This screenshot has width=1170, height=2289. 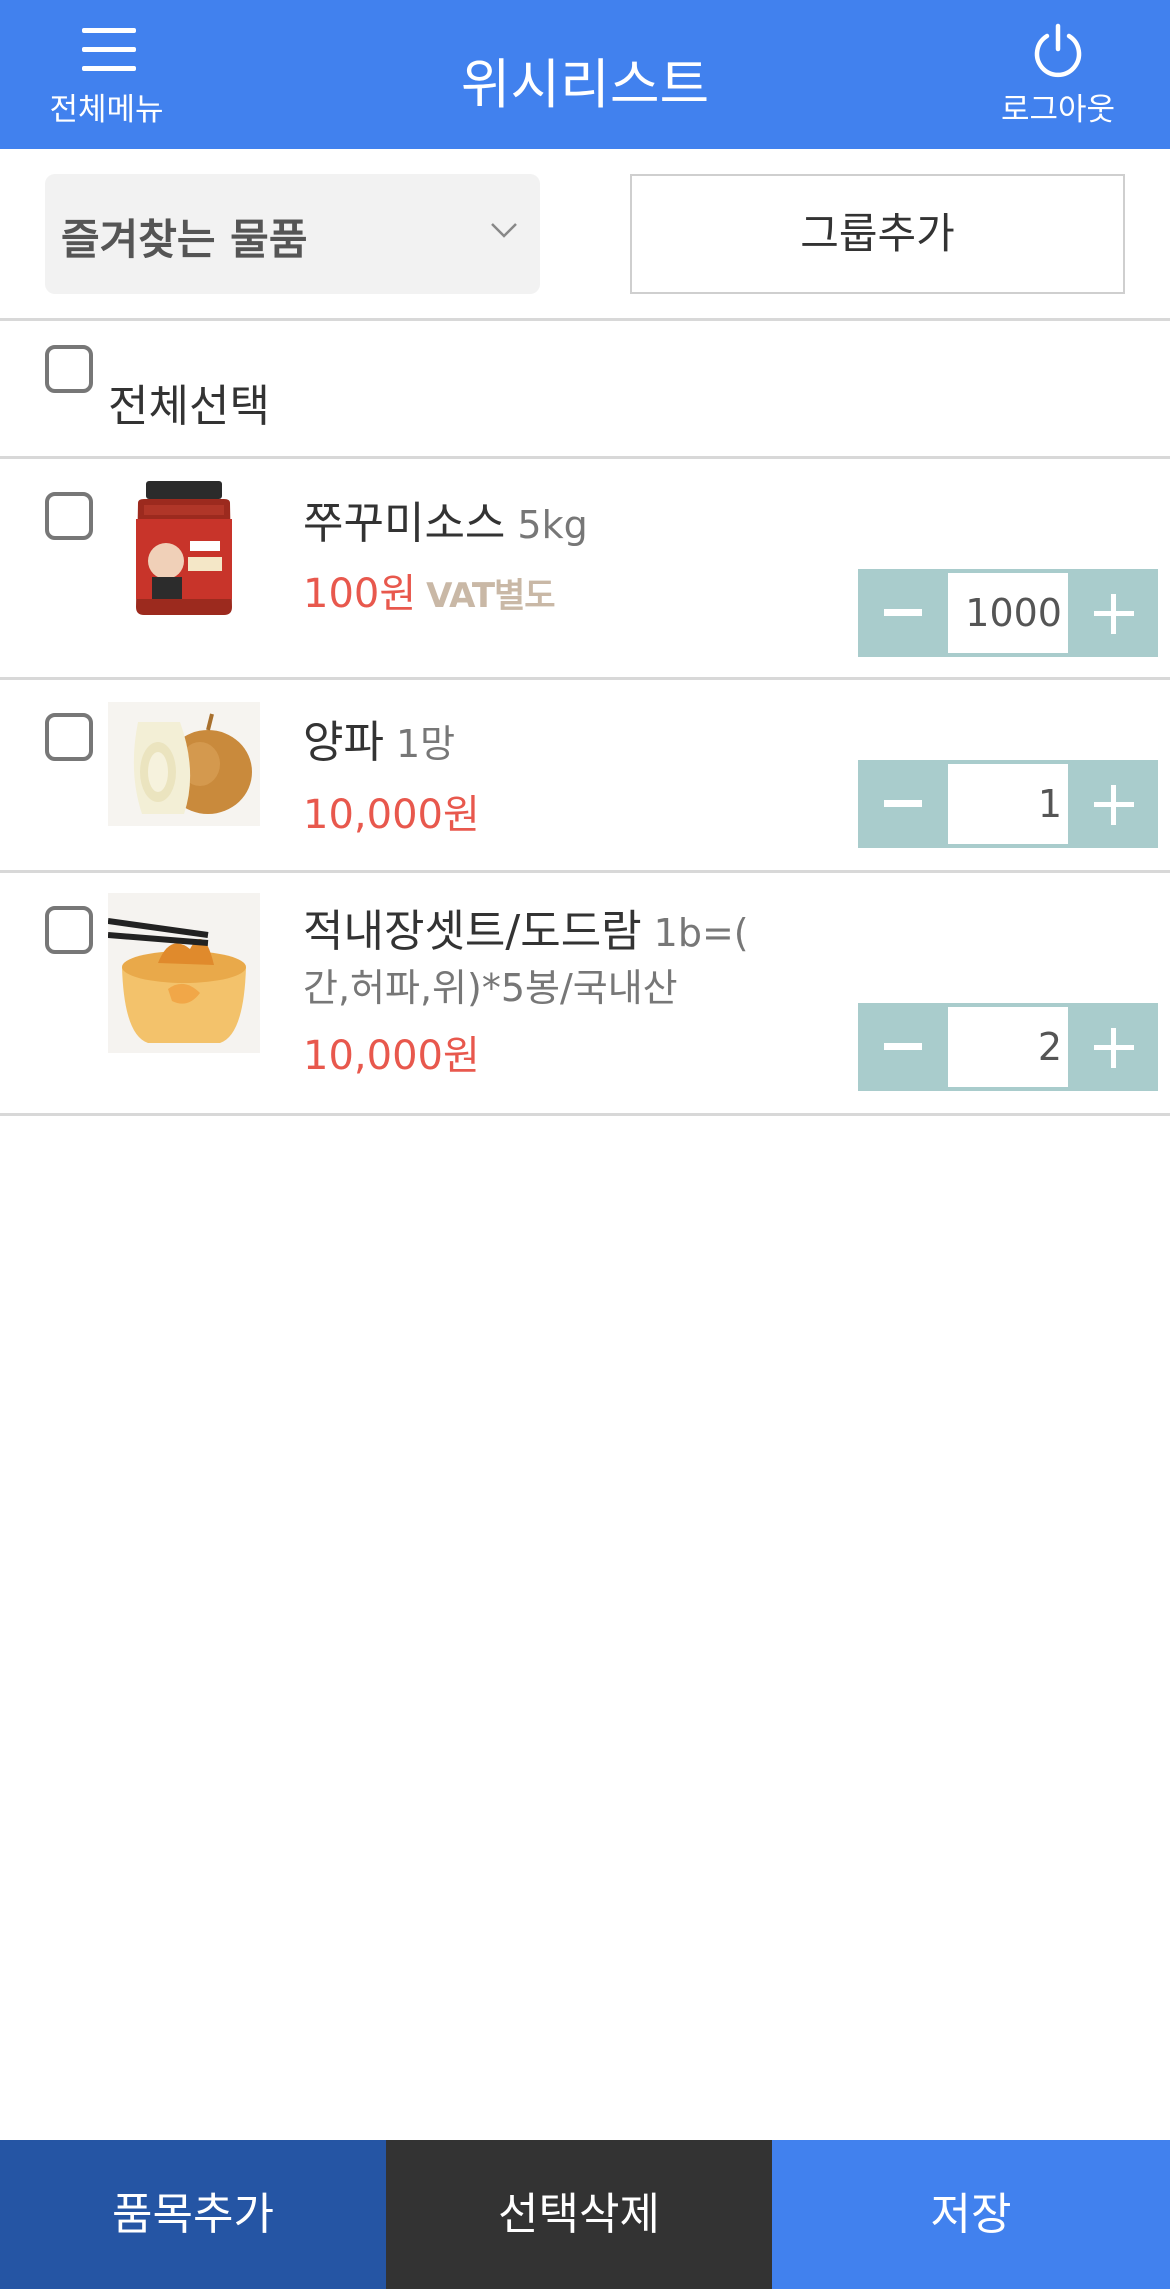 I want to click on quantity-stepper: 1, so click(x=1008, y=804).